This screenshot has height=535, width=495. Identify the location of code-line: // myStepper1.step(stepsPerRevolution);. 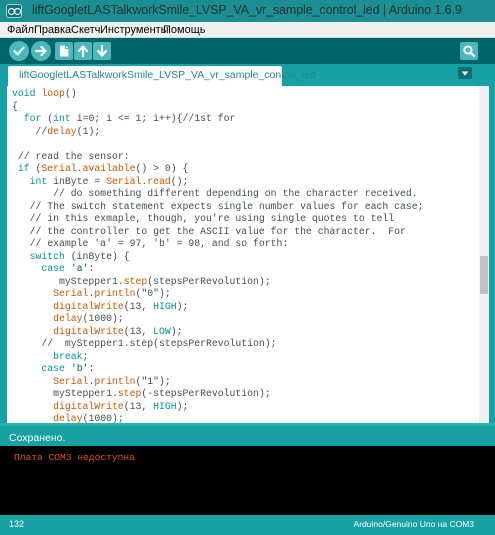
(243, 344).